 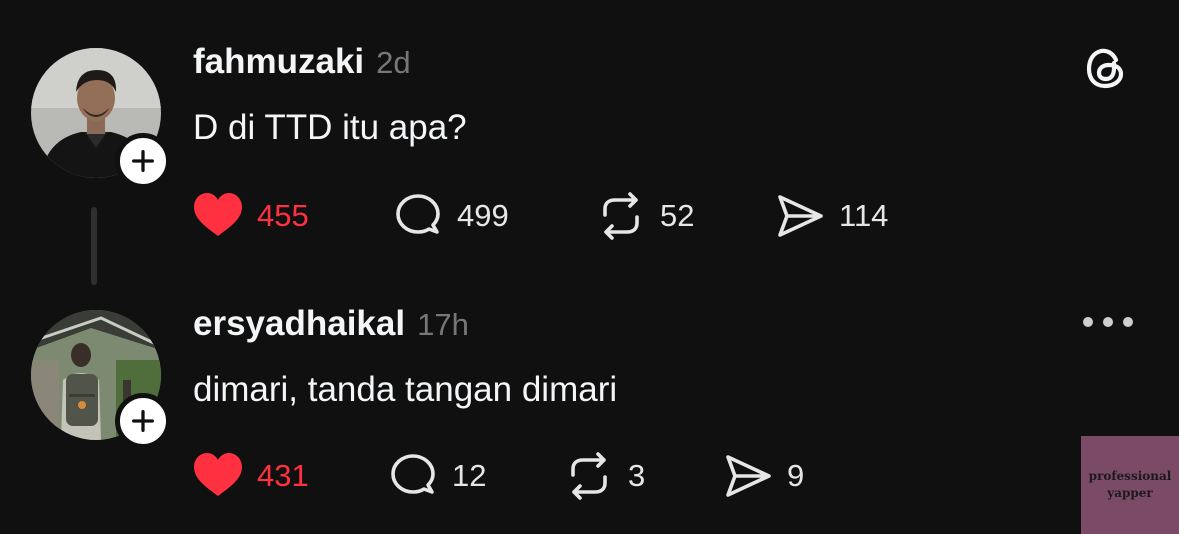 What do you see at coordinates (451, 216) in the screenshot?
I see `reply-button: 499` at bounding box center [451, 216].